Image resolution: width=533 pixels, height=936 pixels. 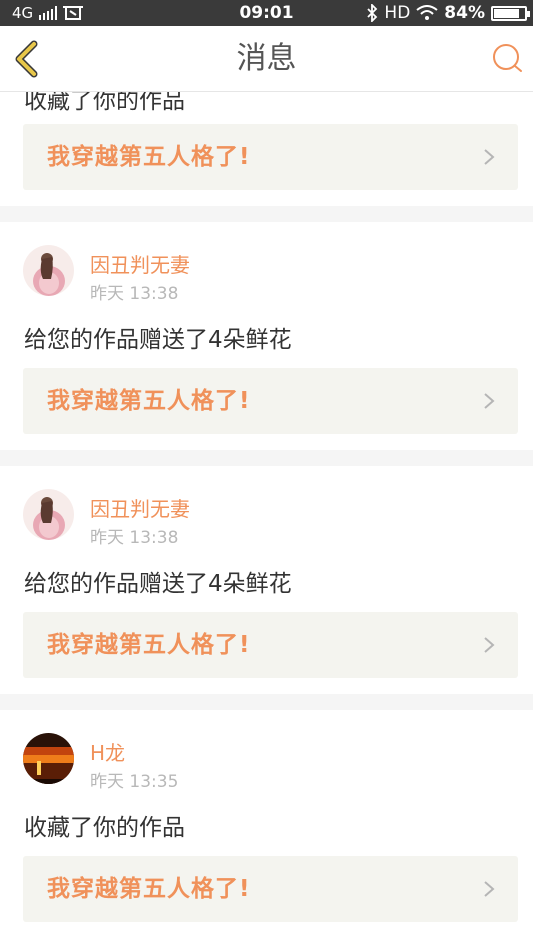 What do you see at coordinates (107, 751) in the screenshot?
I see `user-name: H龙` at bounding box center [107, 751].